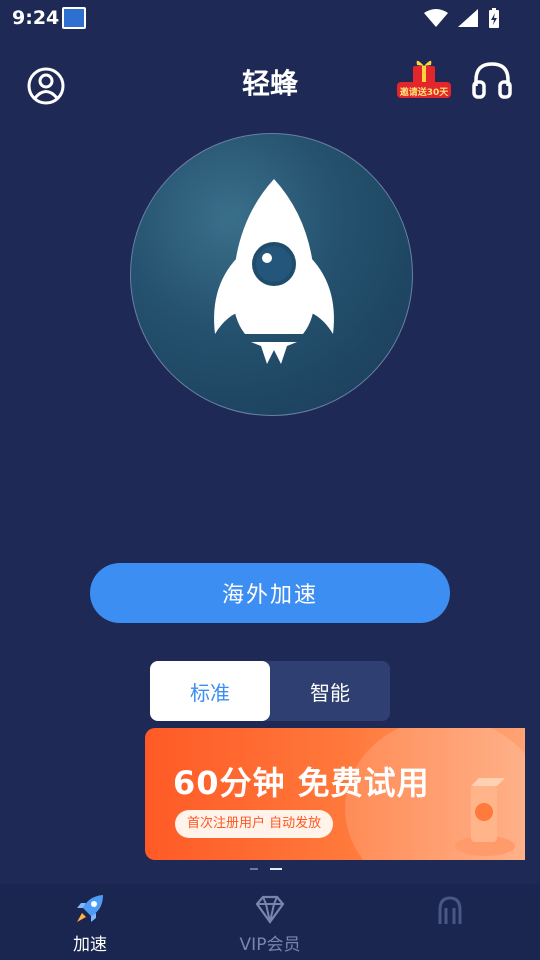 The width and height of the screenshot is (540, 960). I want to click on pager-dot, so click(254, 869).